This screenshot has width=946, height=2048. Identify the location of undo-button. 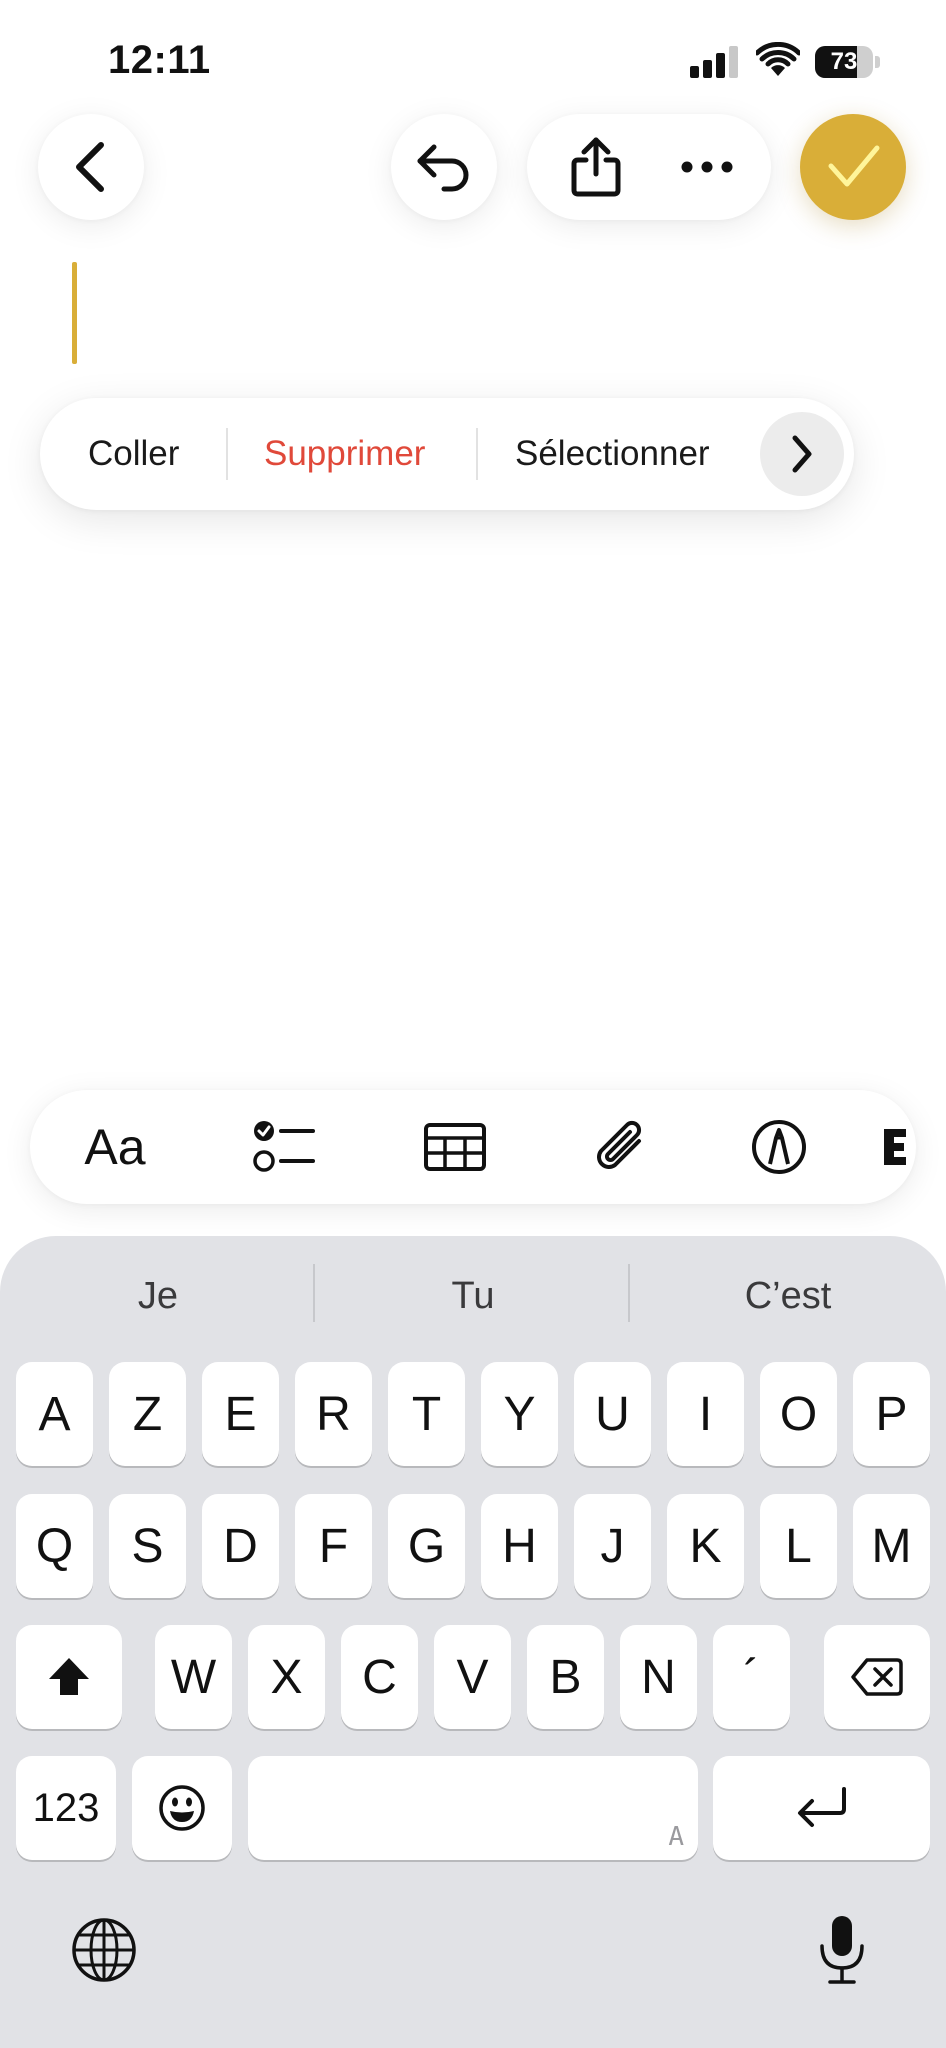
(444, 167).